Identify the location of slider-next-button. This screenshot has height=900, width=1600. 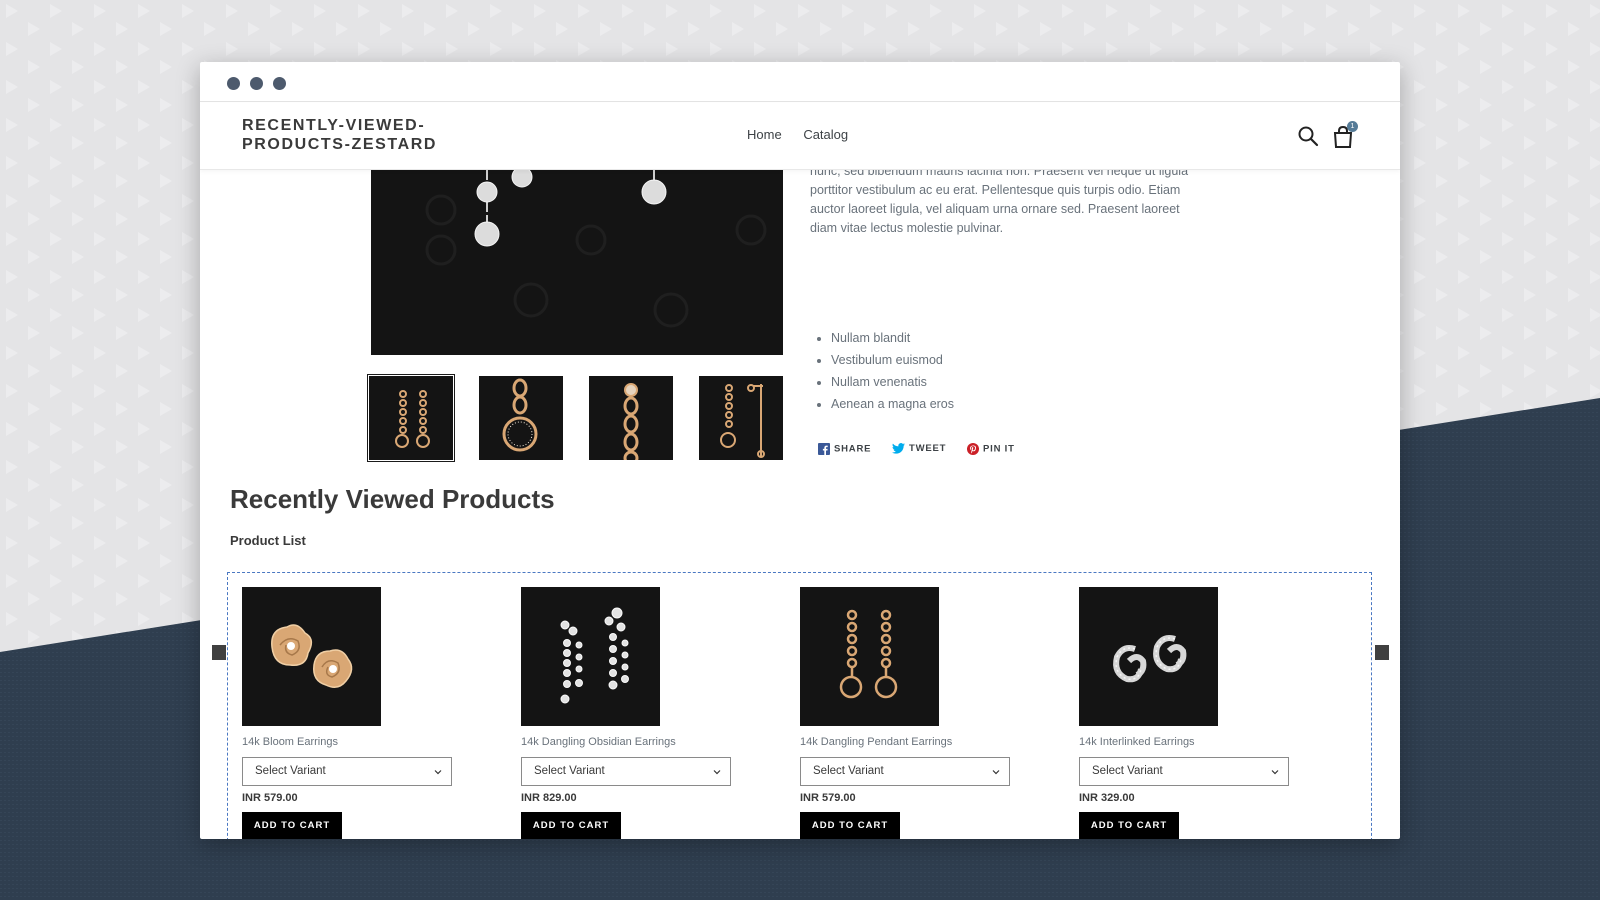
(1382, 652).